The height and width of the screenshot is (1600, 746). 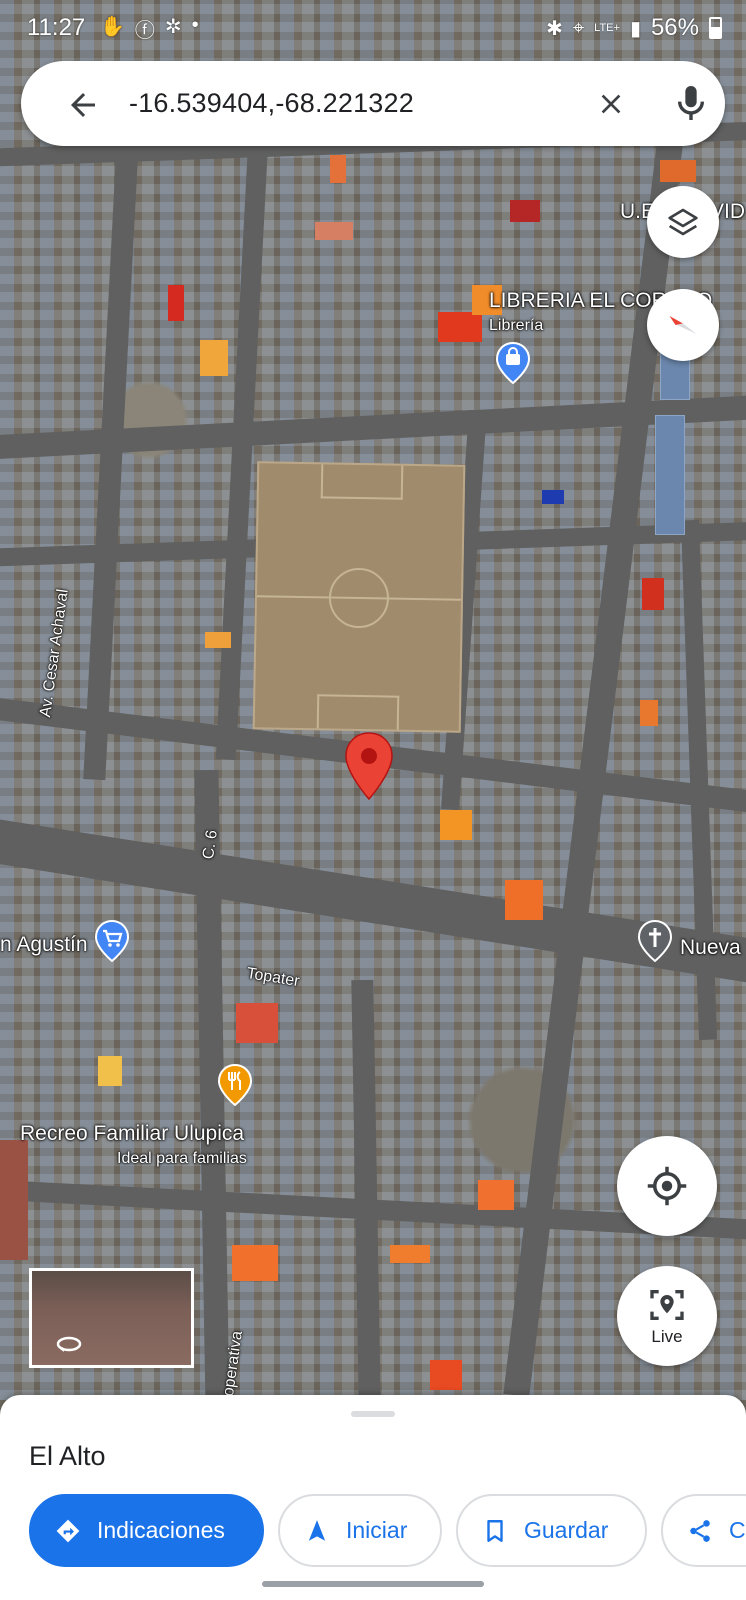 I want to click on bookmark-icon, so click(x=495, y=1530).